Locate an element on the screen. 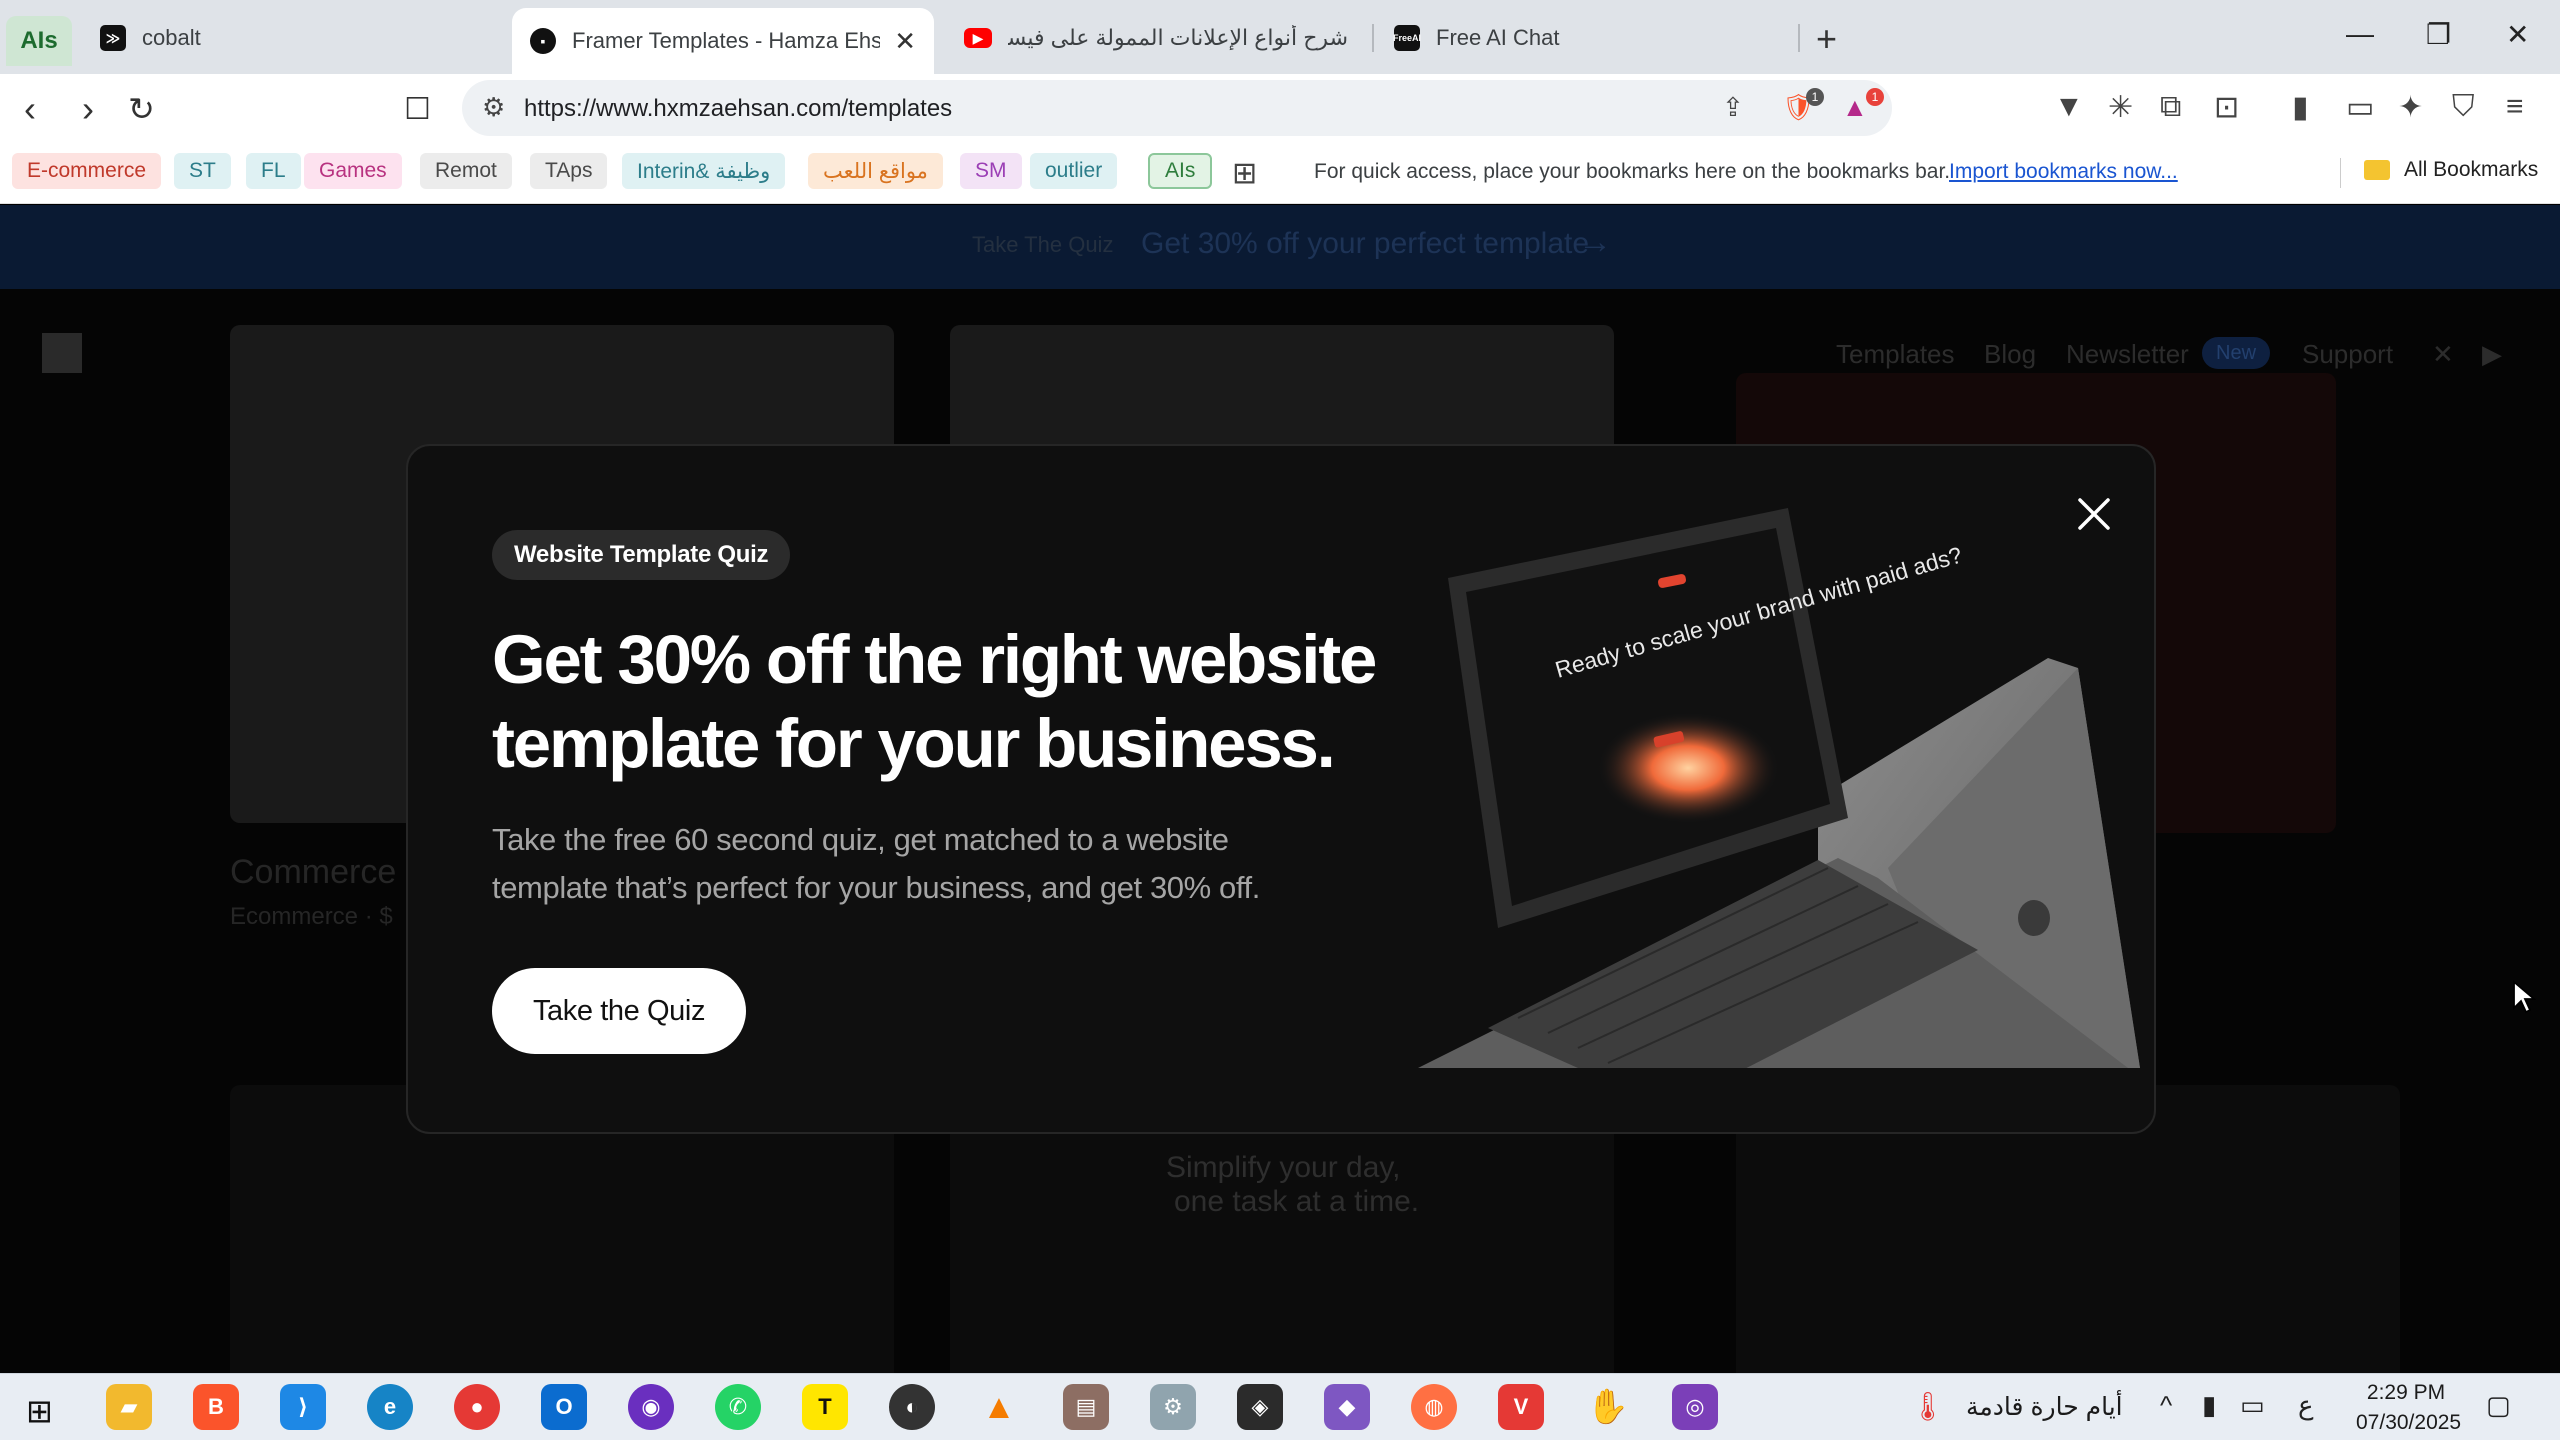 Image resolution: width=2560 pixels, height=1440 pixels. tab-title: Framer Templates - Hamza Ehsan is located at coordinates (726, 40).